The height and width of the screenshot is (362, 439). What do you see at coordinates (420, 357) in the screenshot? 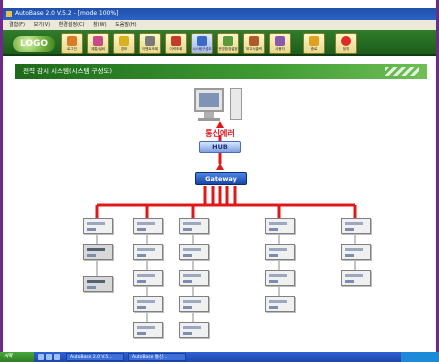
I see `system-tray` at bounding box center [420, 357].